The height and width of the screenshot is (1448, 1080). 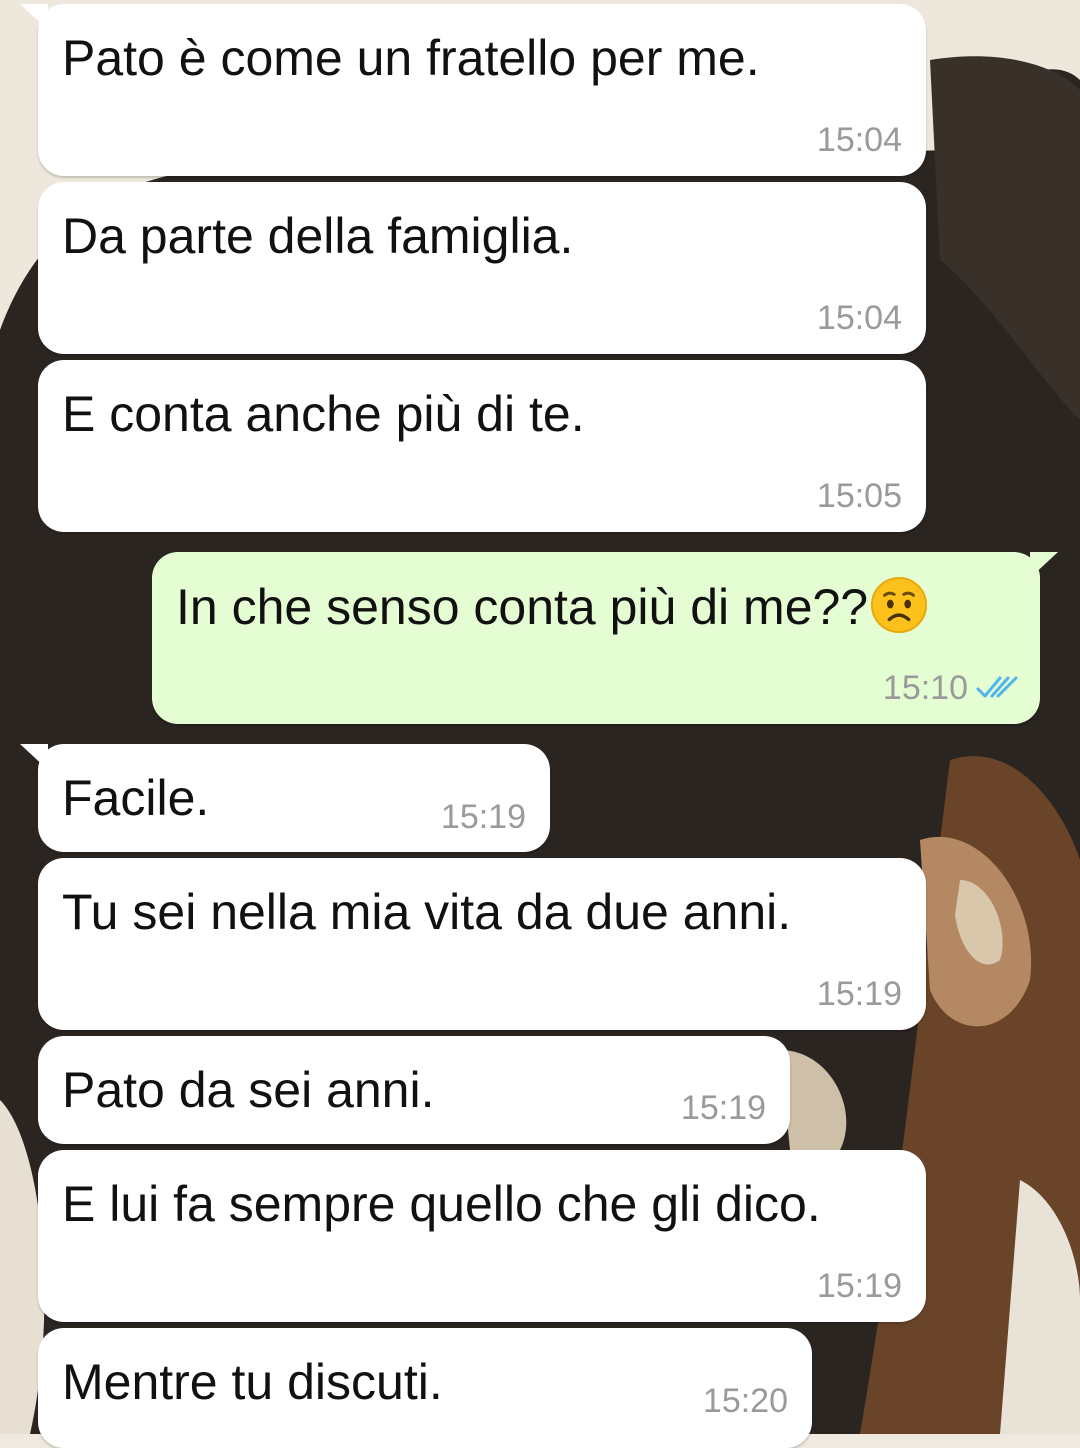 I want to click on message-text: Tu sei nella mia vita da due anni., so click(x=427, y=912).